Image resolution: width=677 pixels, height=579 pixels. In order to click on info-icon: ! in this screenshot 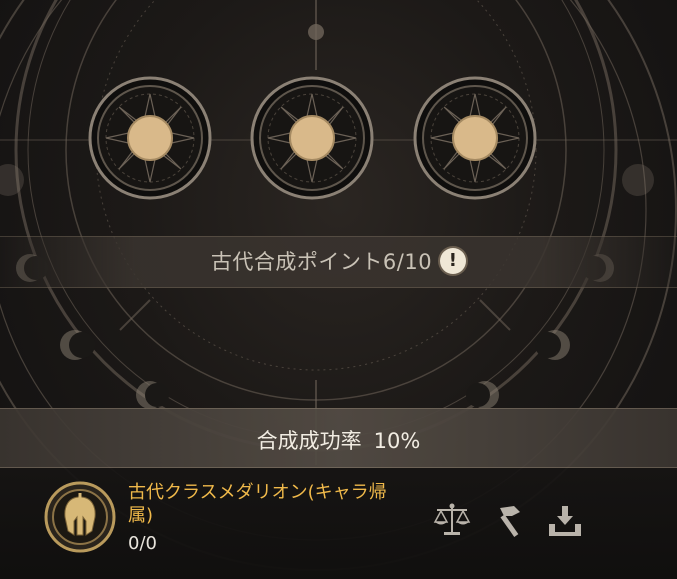, I will do `click(453, 261)`.